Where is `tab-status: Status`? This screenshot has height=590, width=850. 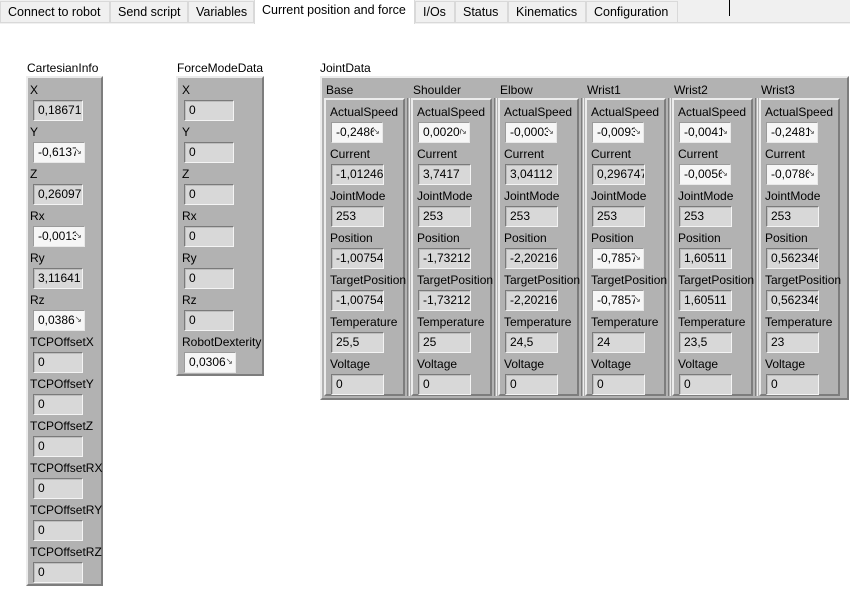 tab-status: Status is located at coordinates (481, 11).